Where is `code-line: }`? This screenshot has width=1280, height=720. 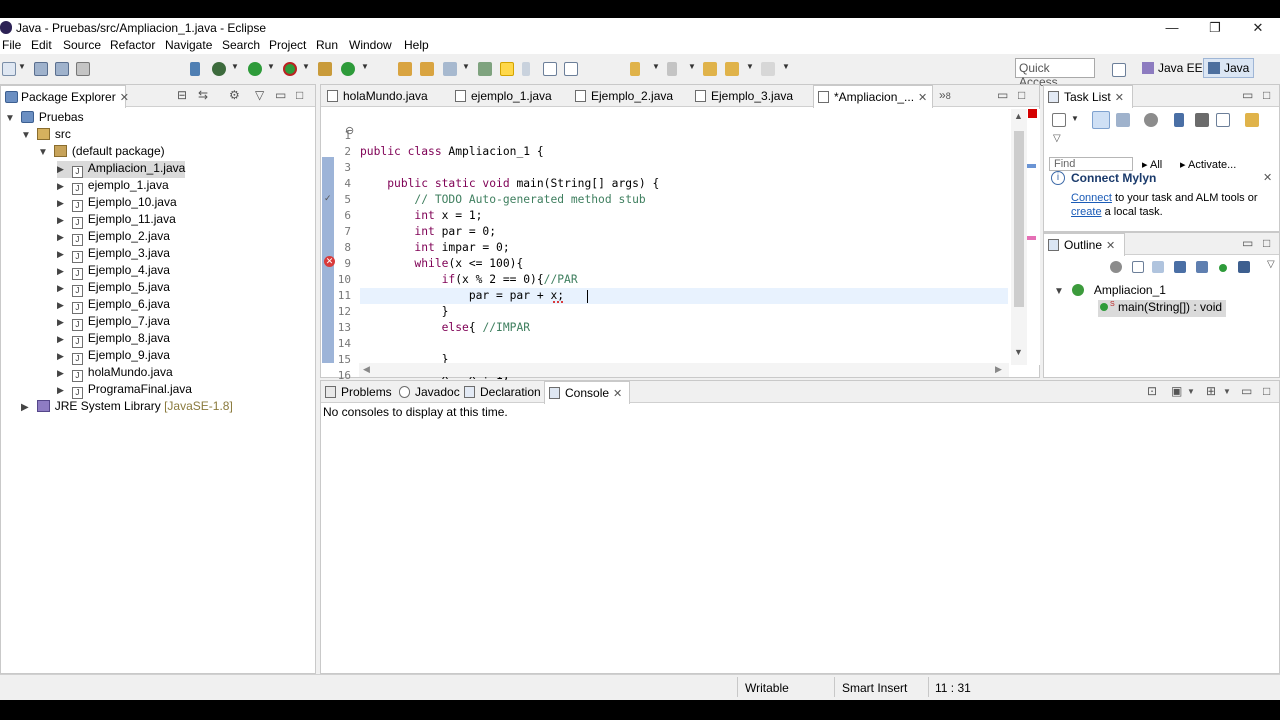
code-line: } is located at coordinates (404, 312).